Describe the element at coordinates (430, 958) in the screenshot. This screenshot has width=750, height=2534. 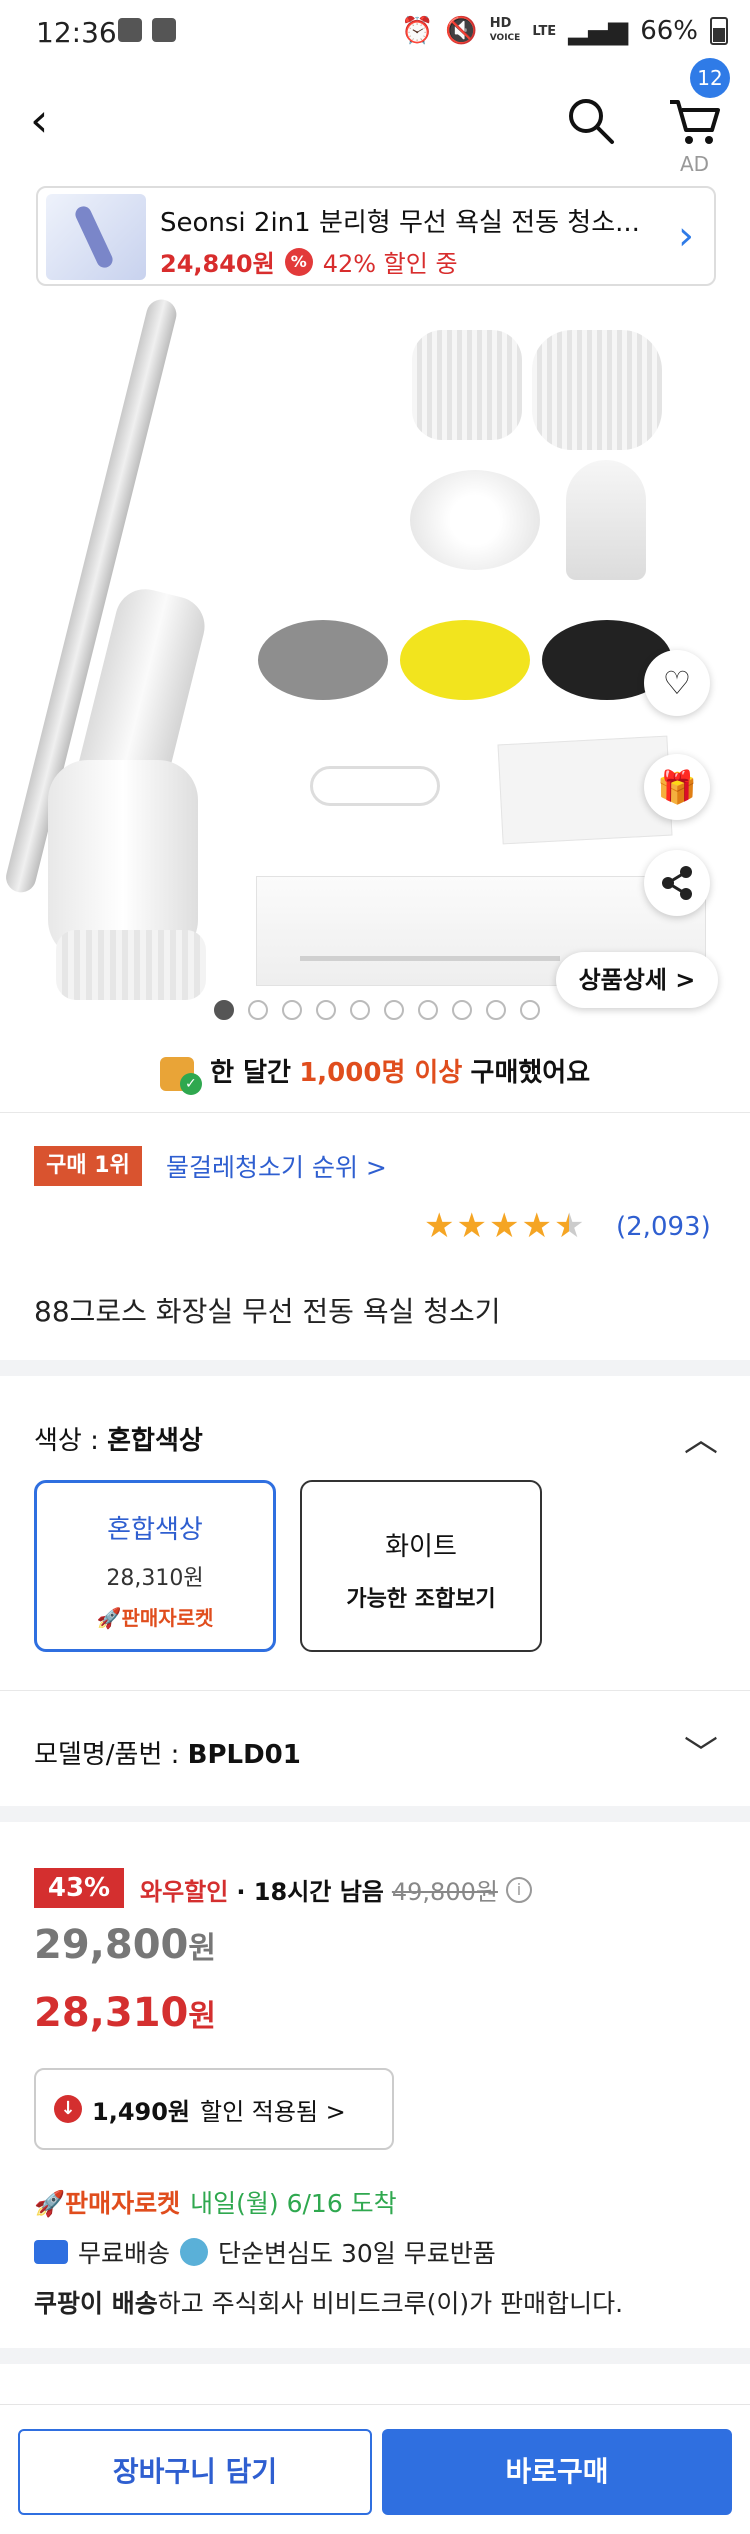
I see `accessory-extension-rod` at that location.